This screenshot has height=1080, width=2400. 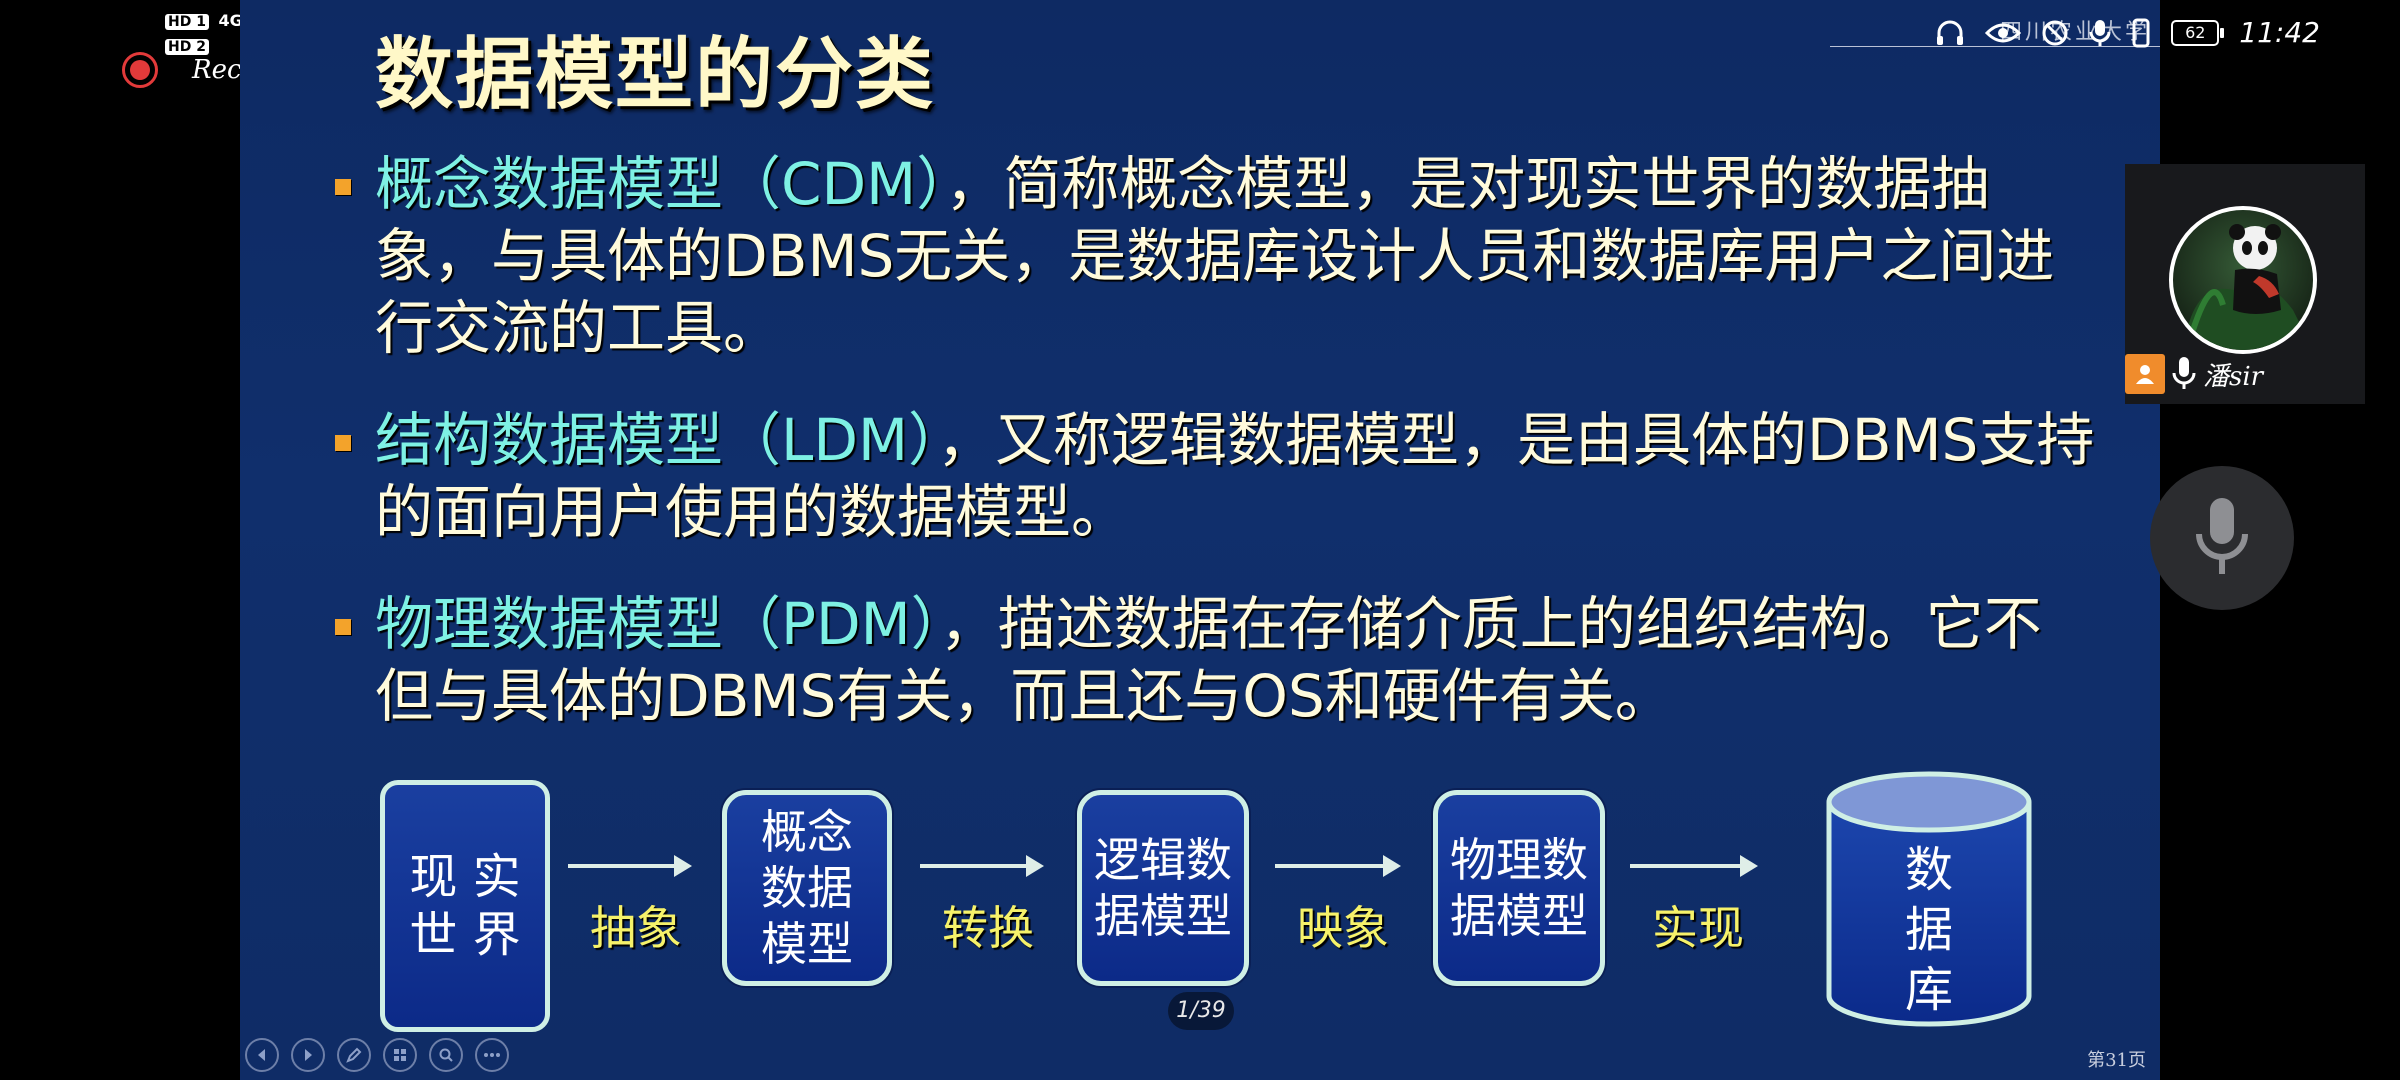 I want to click on participant-mic-icon, so click(x=2184, y=373).